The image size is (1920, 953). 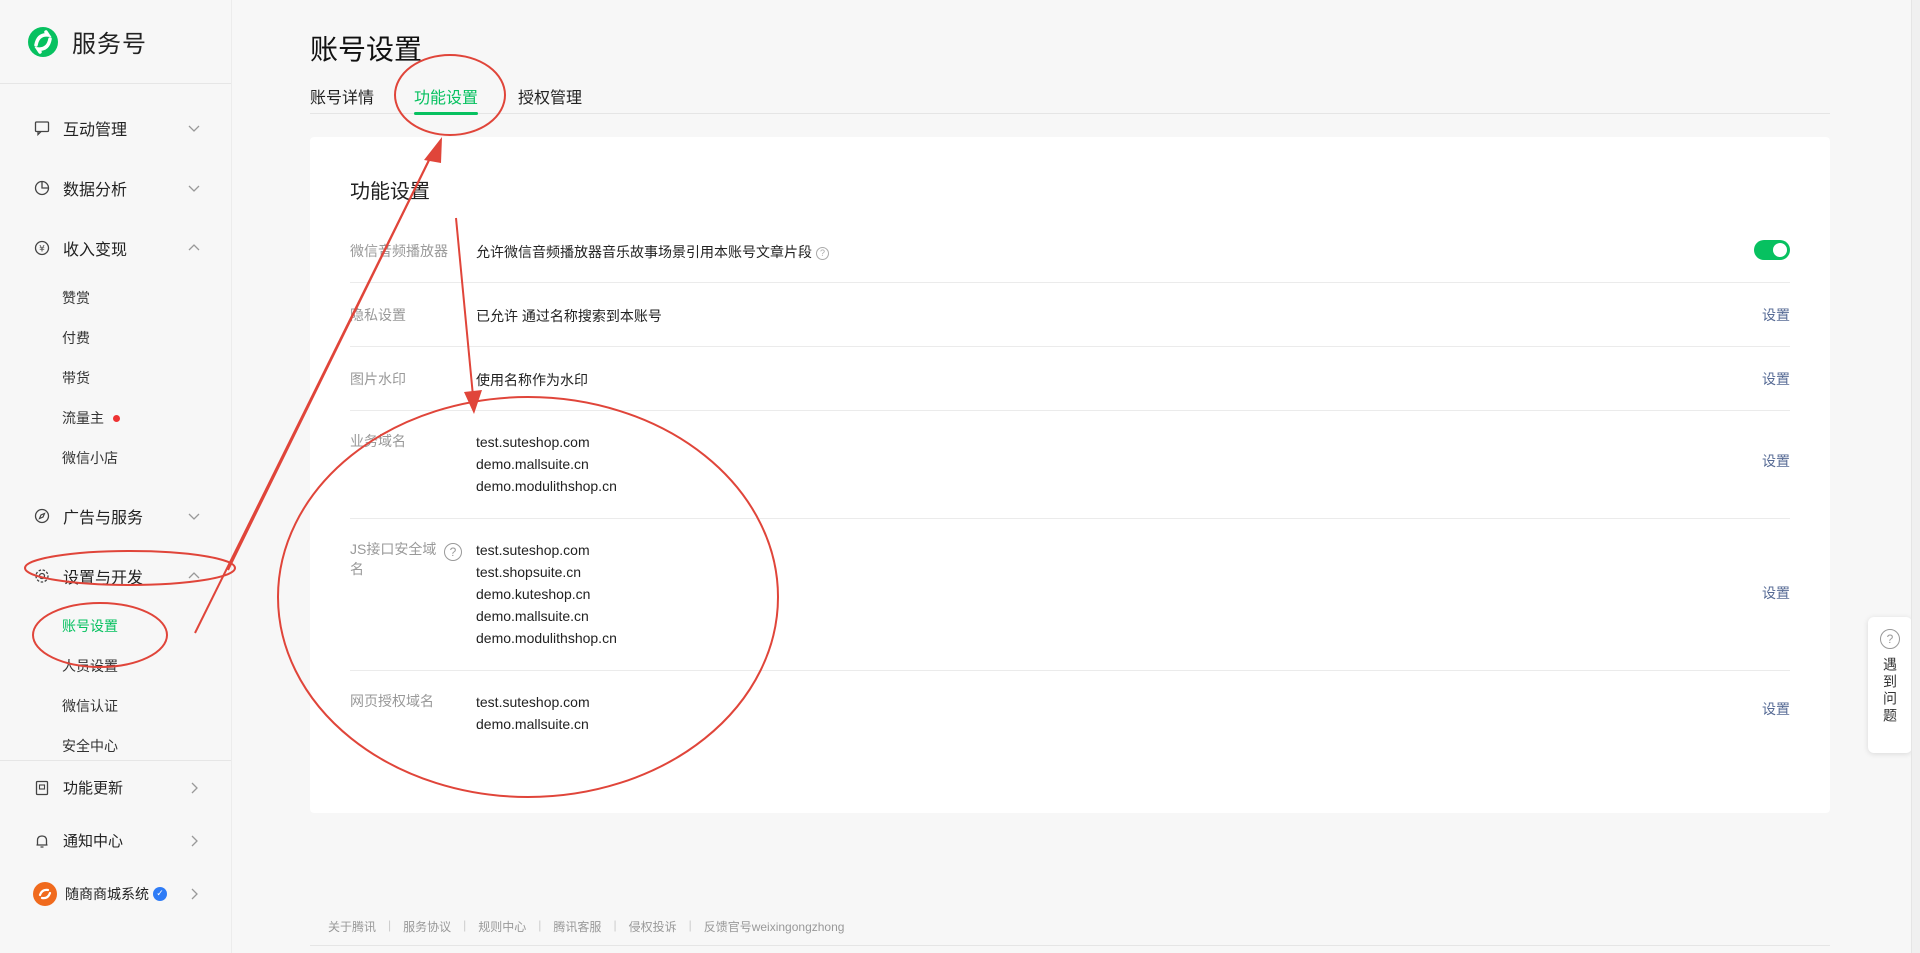 What do you see at coordinates (160, 893) in the screenshot?
I see `verified-badge-icon: ✓` at bounding box center [160, 893].